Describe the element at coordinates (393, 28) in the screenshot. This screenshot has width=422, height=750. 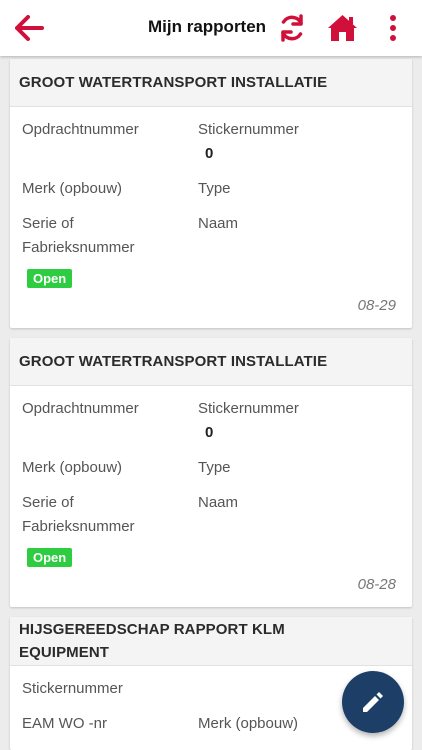
I see `more-vertical-icon` at that location.